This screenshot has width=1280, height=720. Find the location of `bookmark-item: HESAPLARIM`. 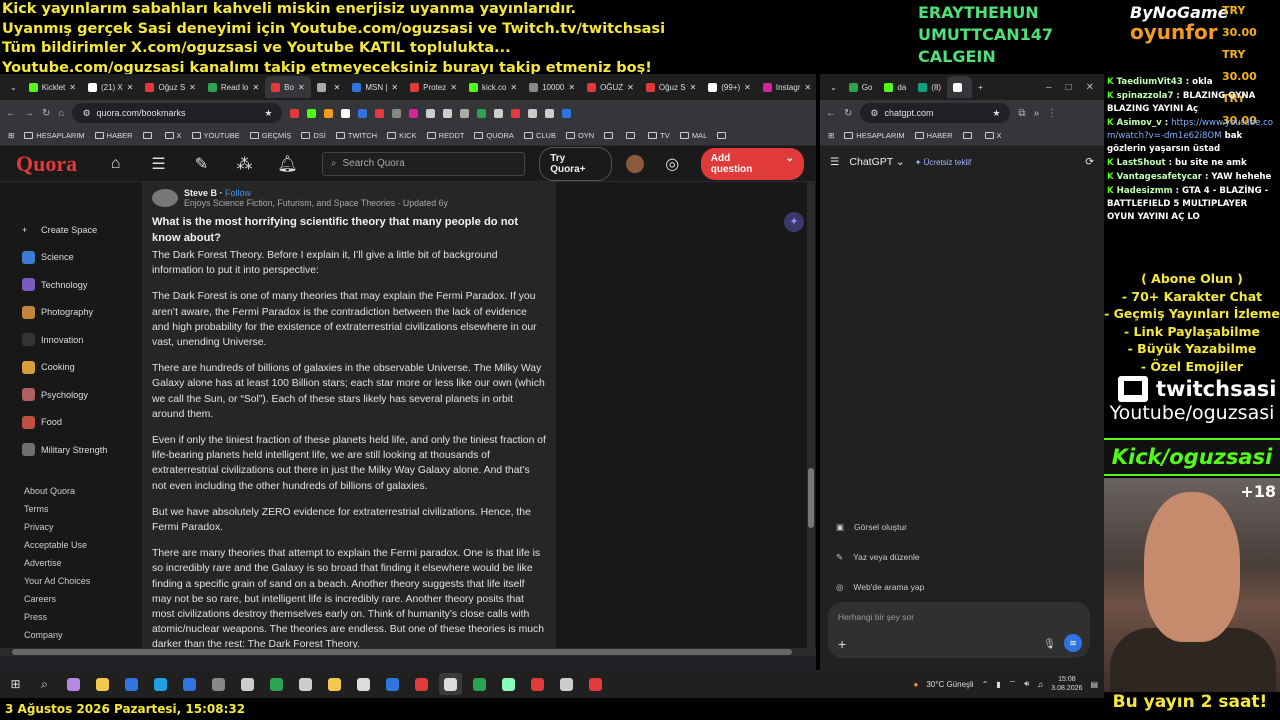

bookmark-item: HESAPLARIM is located at coordinates (54, 135).